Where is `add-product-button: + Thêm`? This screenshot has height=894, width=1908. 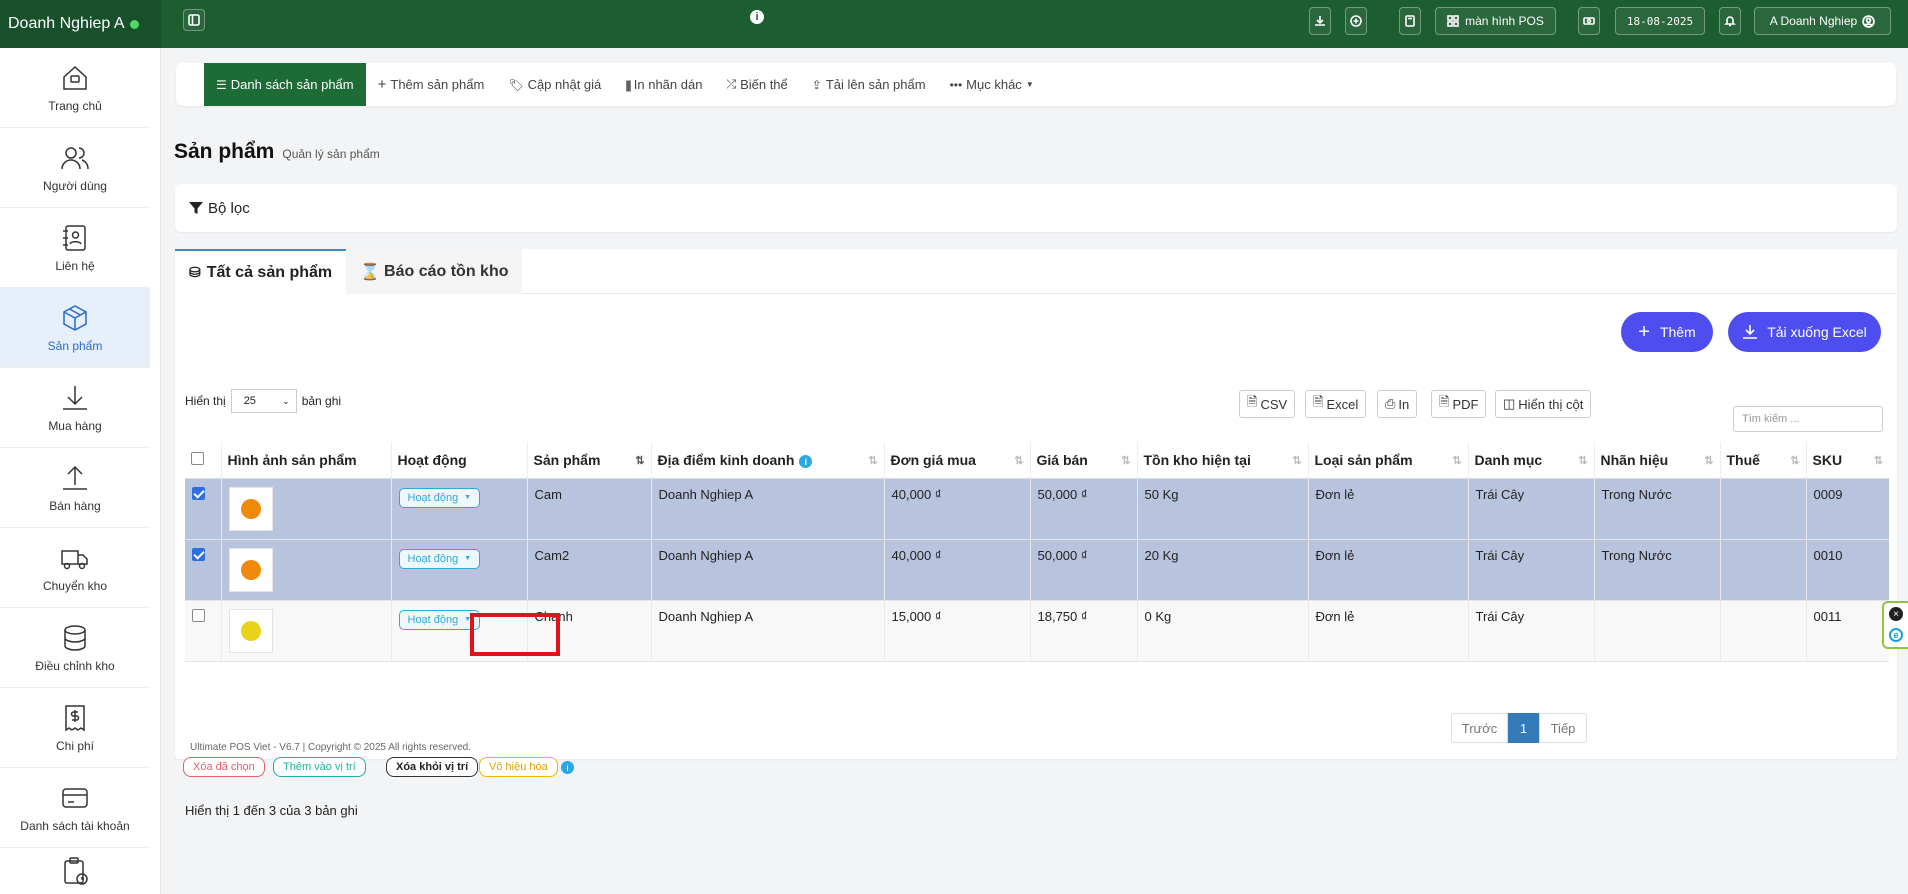 add-product-button: + Thêm is located at coordinates (1667, 332).